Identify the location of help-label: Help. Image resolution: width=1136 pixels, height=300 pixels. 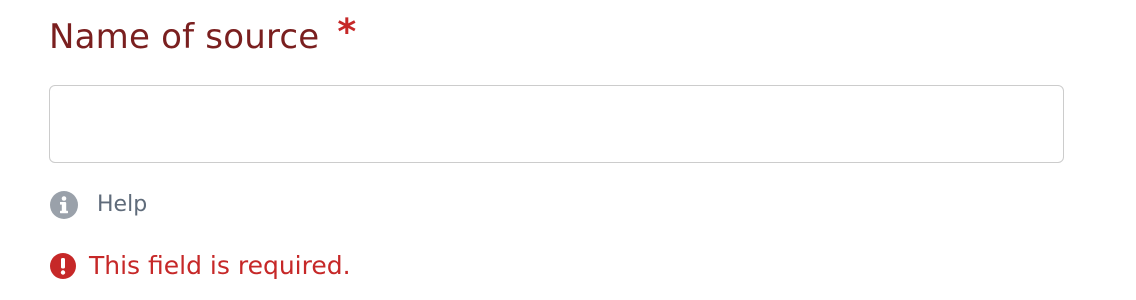
(122, 205).